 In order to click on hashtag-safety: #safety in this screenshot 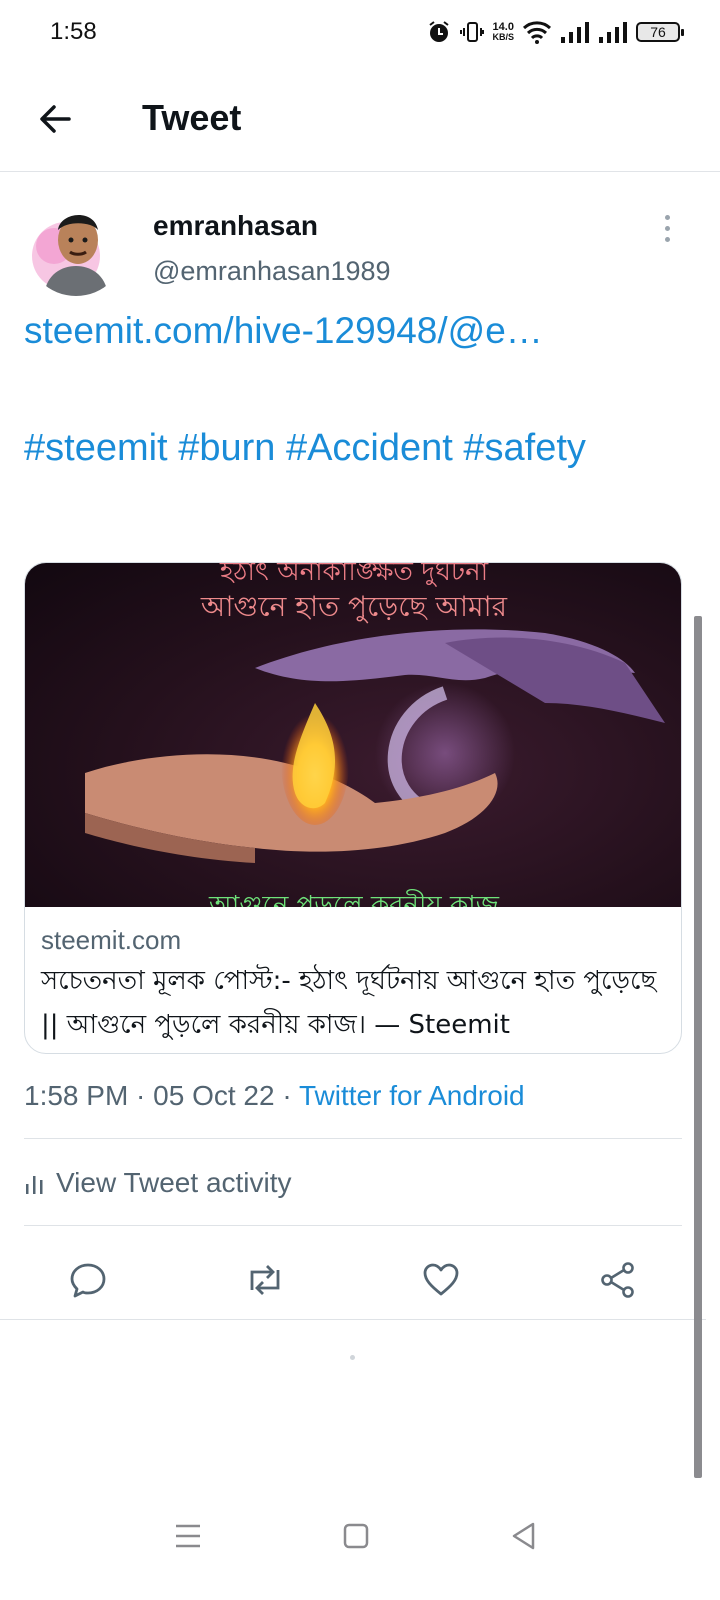, I will do `click(524, 448)`.